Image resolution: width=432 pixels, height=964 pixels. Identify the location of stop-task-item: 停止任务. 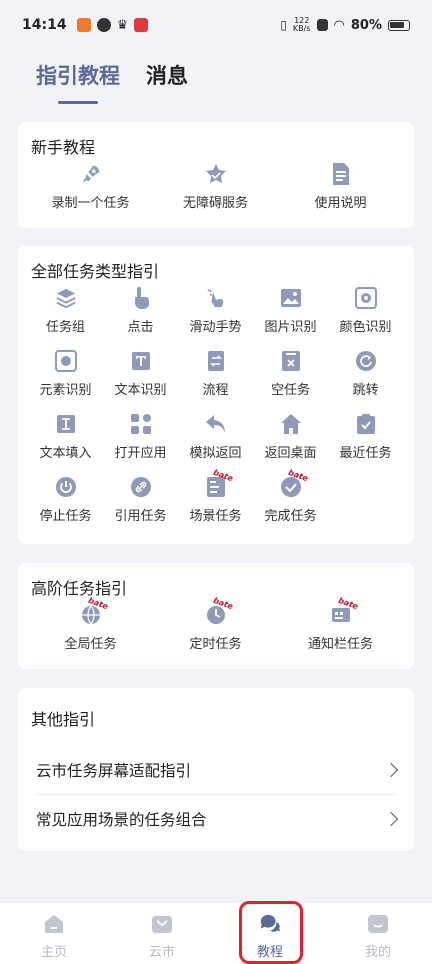
(65, 503).